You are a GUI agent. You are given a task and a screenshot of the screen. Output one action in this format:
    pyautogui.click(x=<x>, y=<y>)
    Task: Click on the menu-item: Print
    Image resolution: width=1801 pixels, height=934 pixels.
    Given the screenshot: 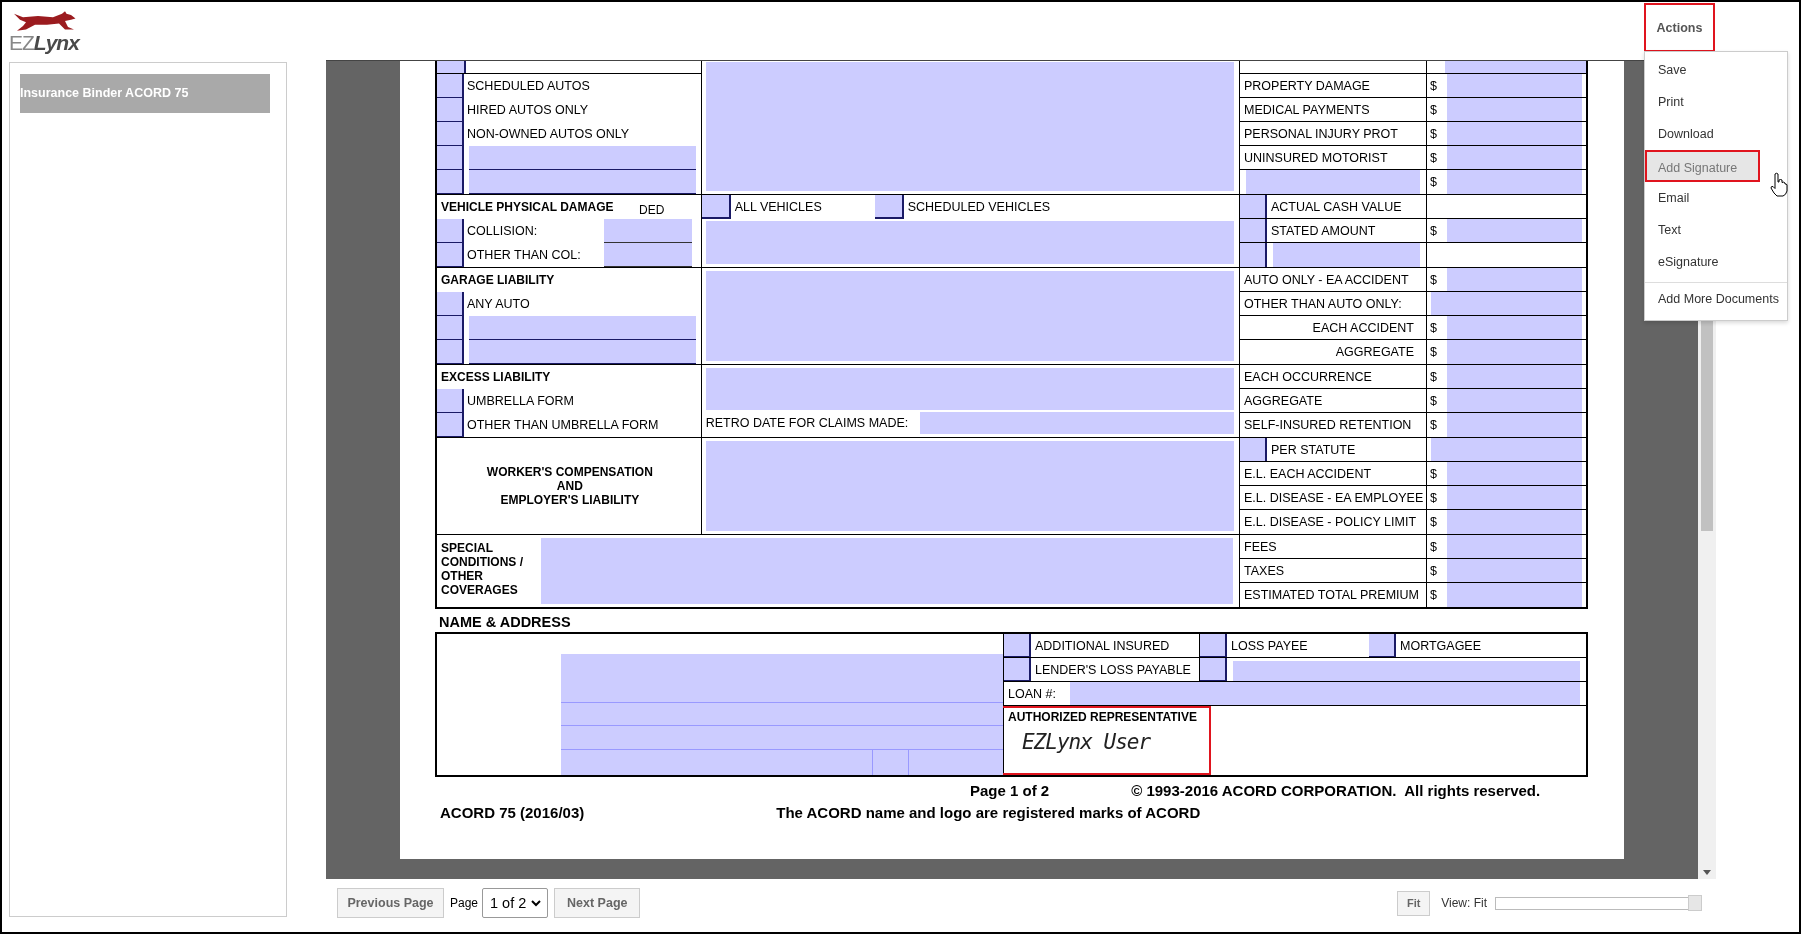 What is the action you would take?
    pyautogui.click(x=1702, y=102)
    